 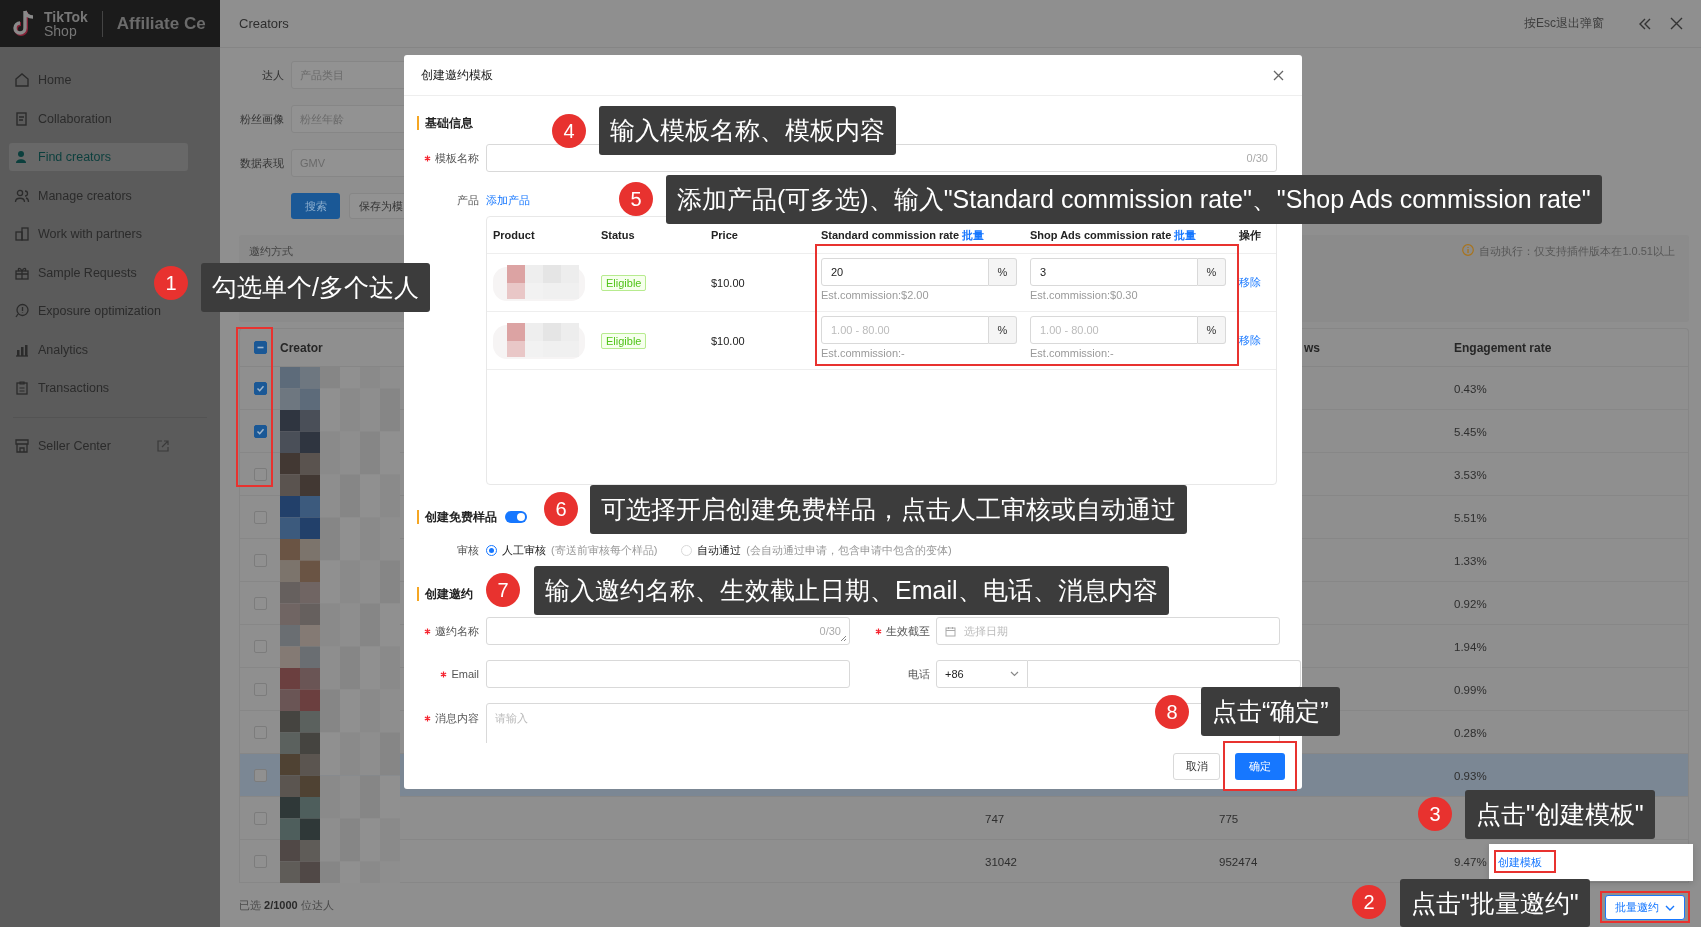 What do you see at coordinates (161, 23) in the screenshot?
I see `app-title: Affiliate Ce` at bounding box center [161, 23].